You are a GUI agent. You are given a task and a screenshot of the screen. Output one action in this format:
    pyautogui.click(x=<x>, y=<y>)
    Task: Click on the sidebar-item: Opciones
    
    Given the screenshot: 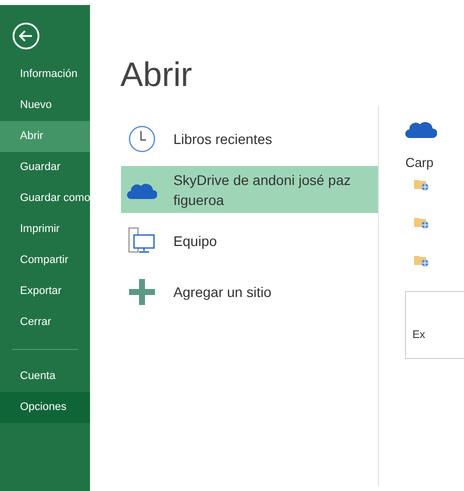 What is the action you would take?
    pyautogui.click(x=45, y=407)
    